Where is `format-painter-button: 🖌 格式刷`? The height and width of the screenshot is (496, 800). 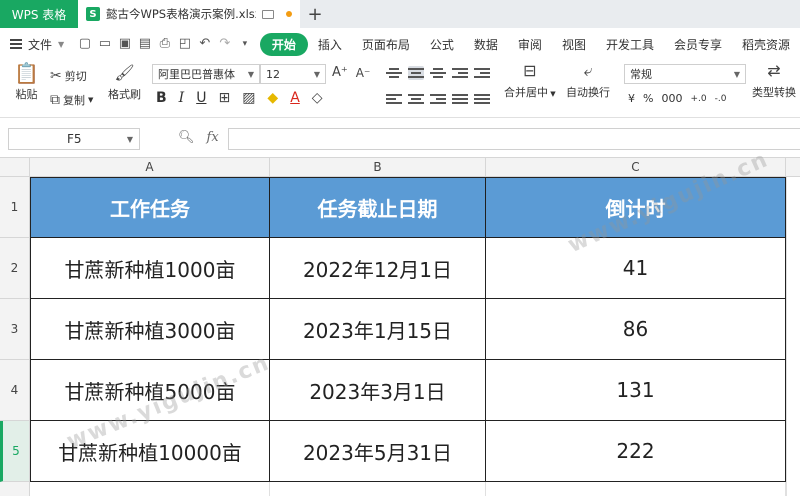 format-painter-button: 🖌 格式刷 is located at coordinates (124, 83).